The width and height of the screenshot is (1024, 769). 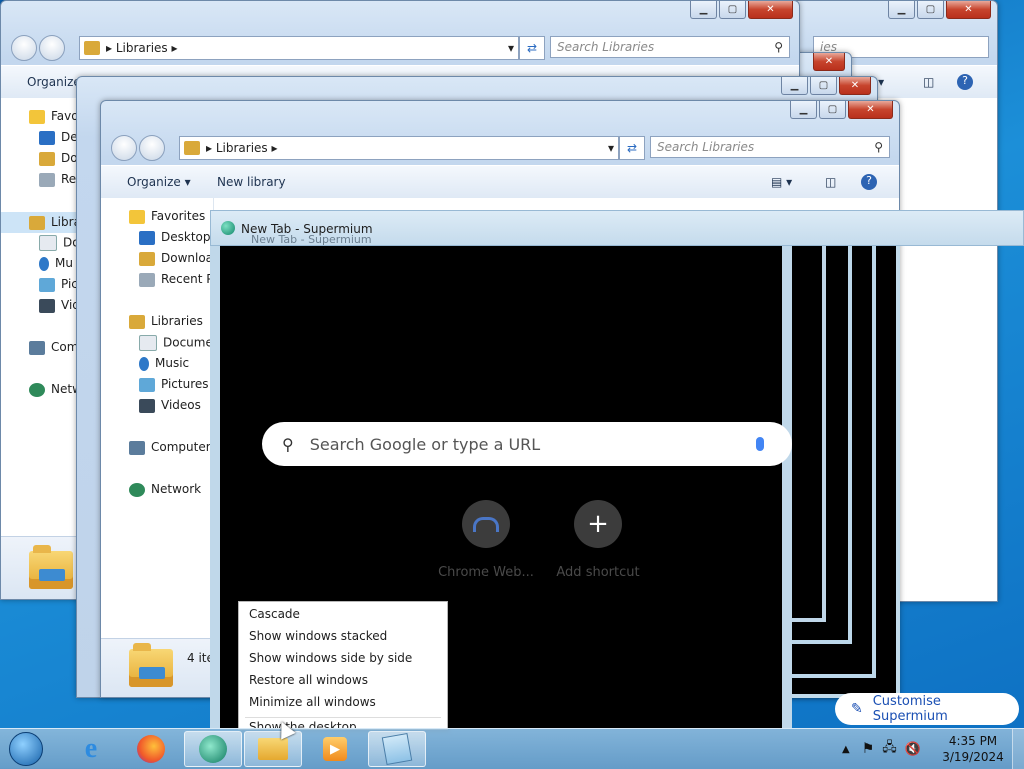 What do you see at coordinates (308, 680) in the screenshot?
I see `menu-restore-all: Restore all windows` at bounding box center [308, 680].